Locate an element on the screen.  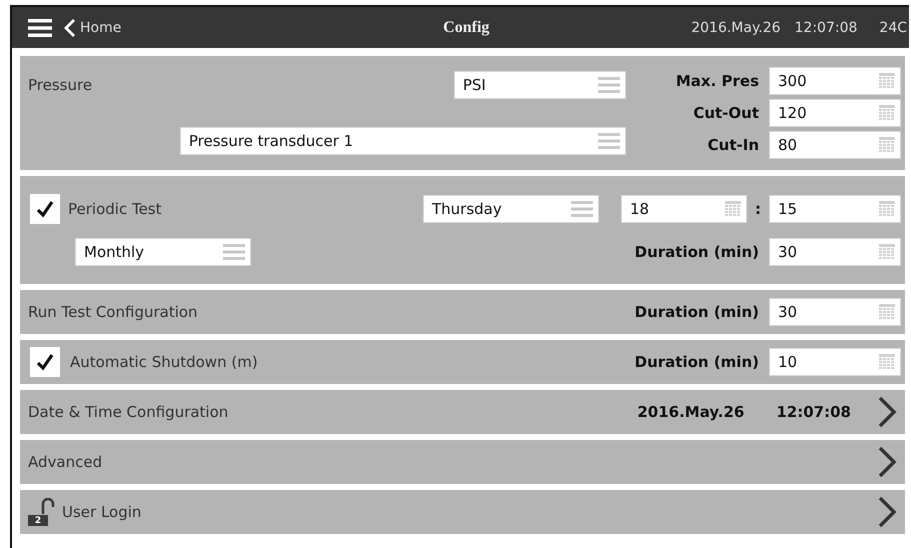
level-badge: 2 is located at coordinates (38, 520).